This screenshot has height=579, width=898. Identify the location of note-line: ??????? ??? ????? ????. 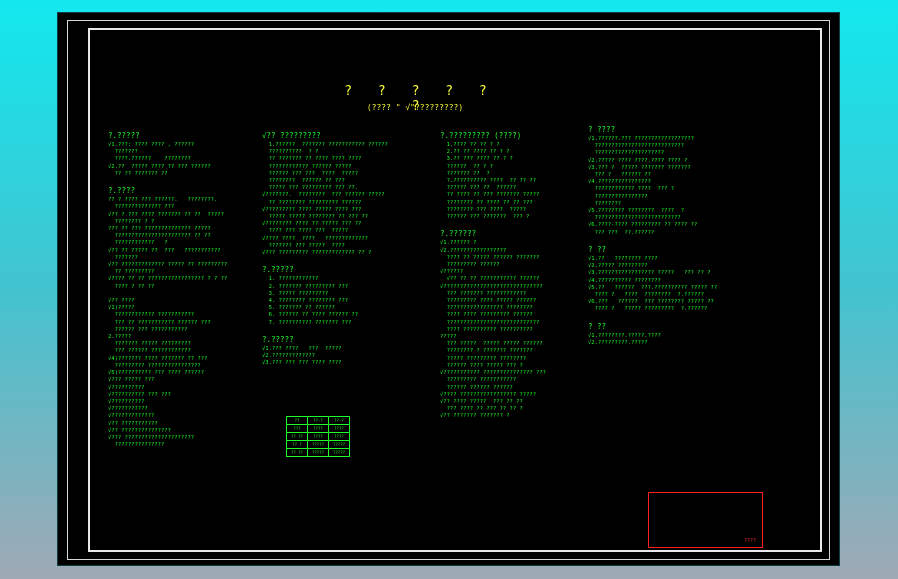
(303, 245).